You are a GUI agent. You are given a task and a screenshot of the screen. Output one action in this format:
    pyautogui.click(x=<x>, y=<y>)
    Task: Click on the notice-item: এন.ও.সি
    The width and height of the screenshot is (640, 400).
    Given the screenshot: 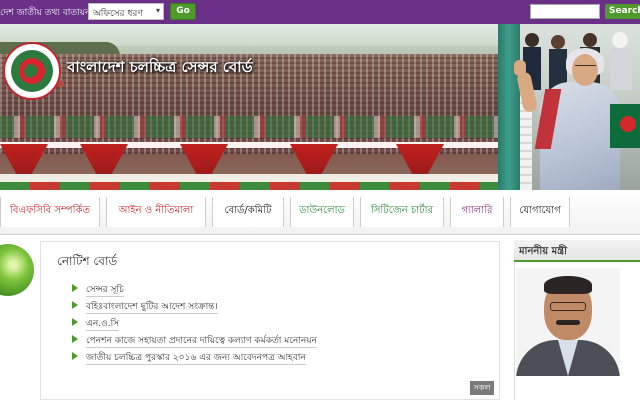 What is the action you would take?
    pyautogui.click(x=194, y=324)
    